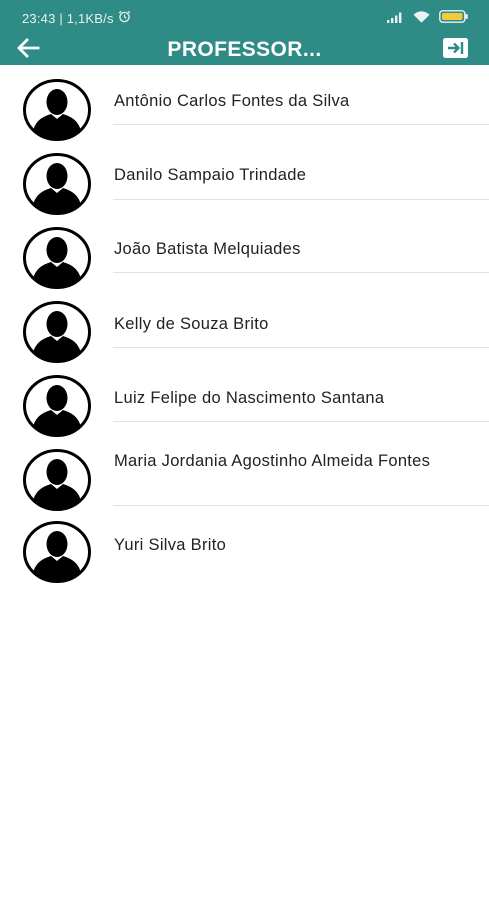  I want to click on list-item: Kelly de Souza Brito, so click(244, 329).